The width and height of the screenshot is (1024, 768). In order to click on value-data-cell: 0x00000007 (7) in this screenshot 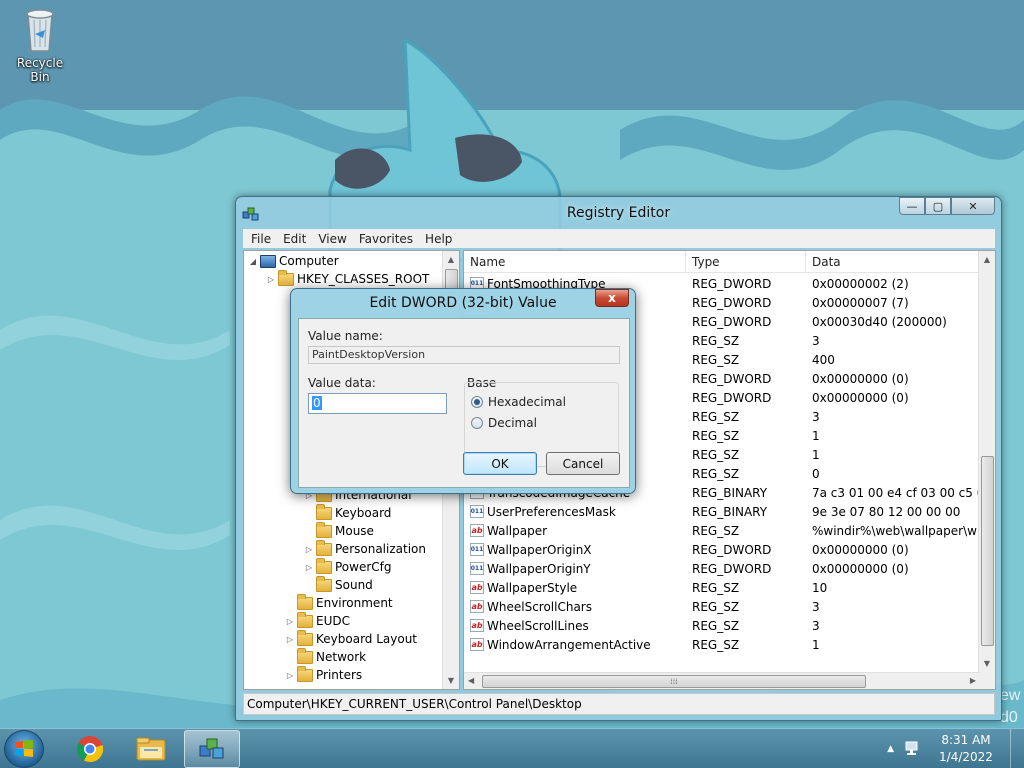, I will do `click(860, 302)`.